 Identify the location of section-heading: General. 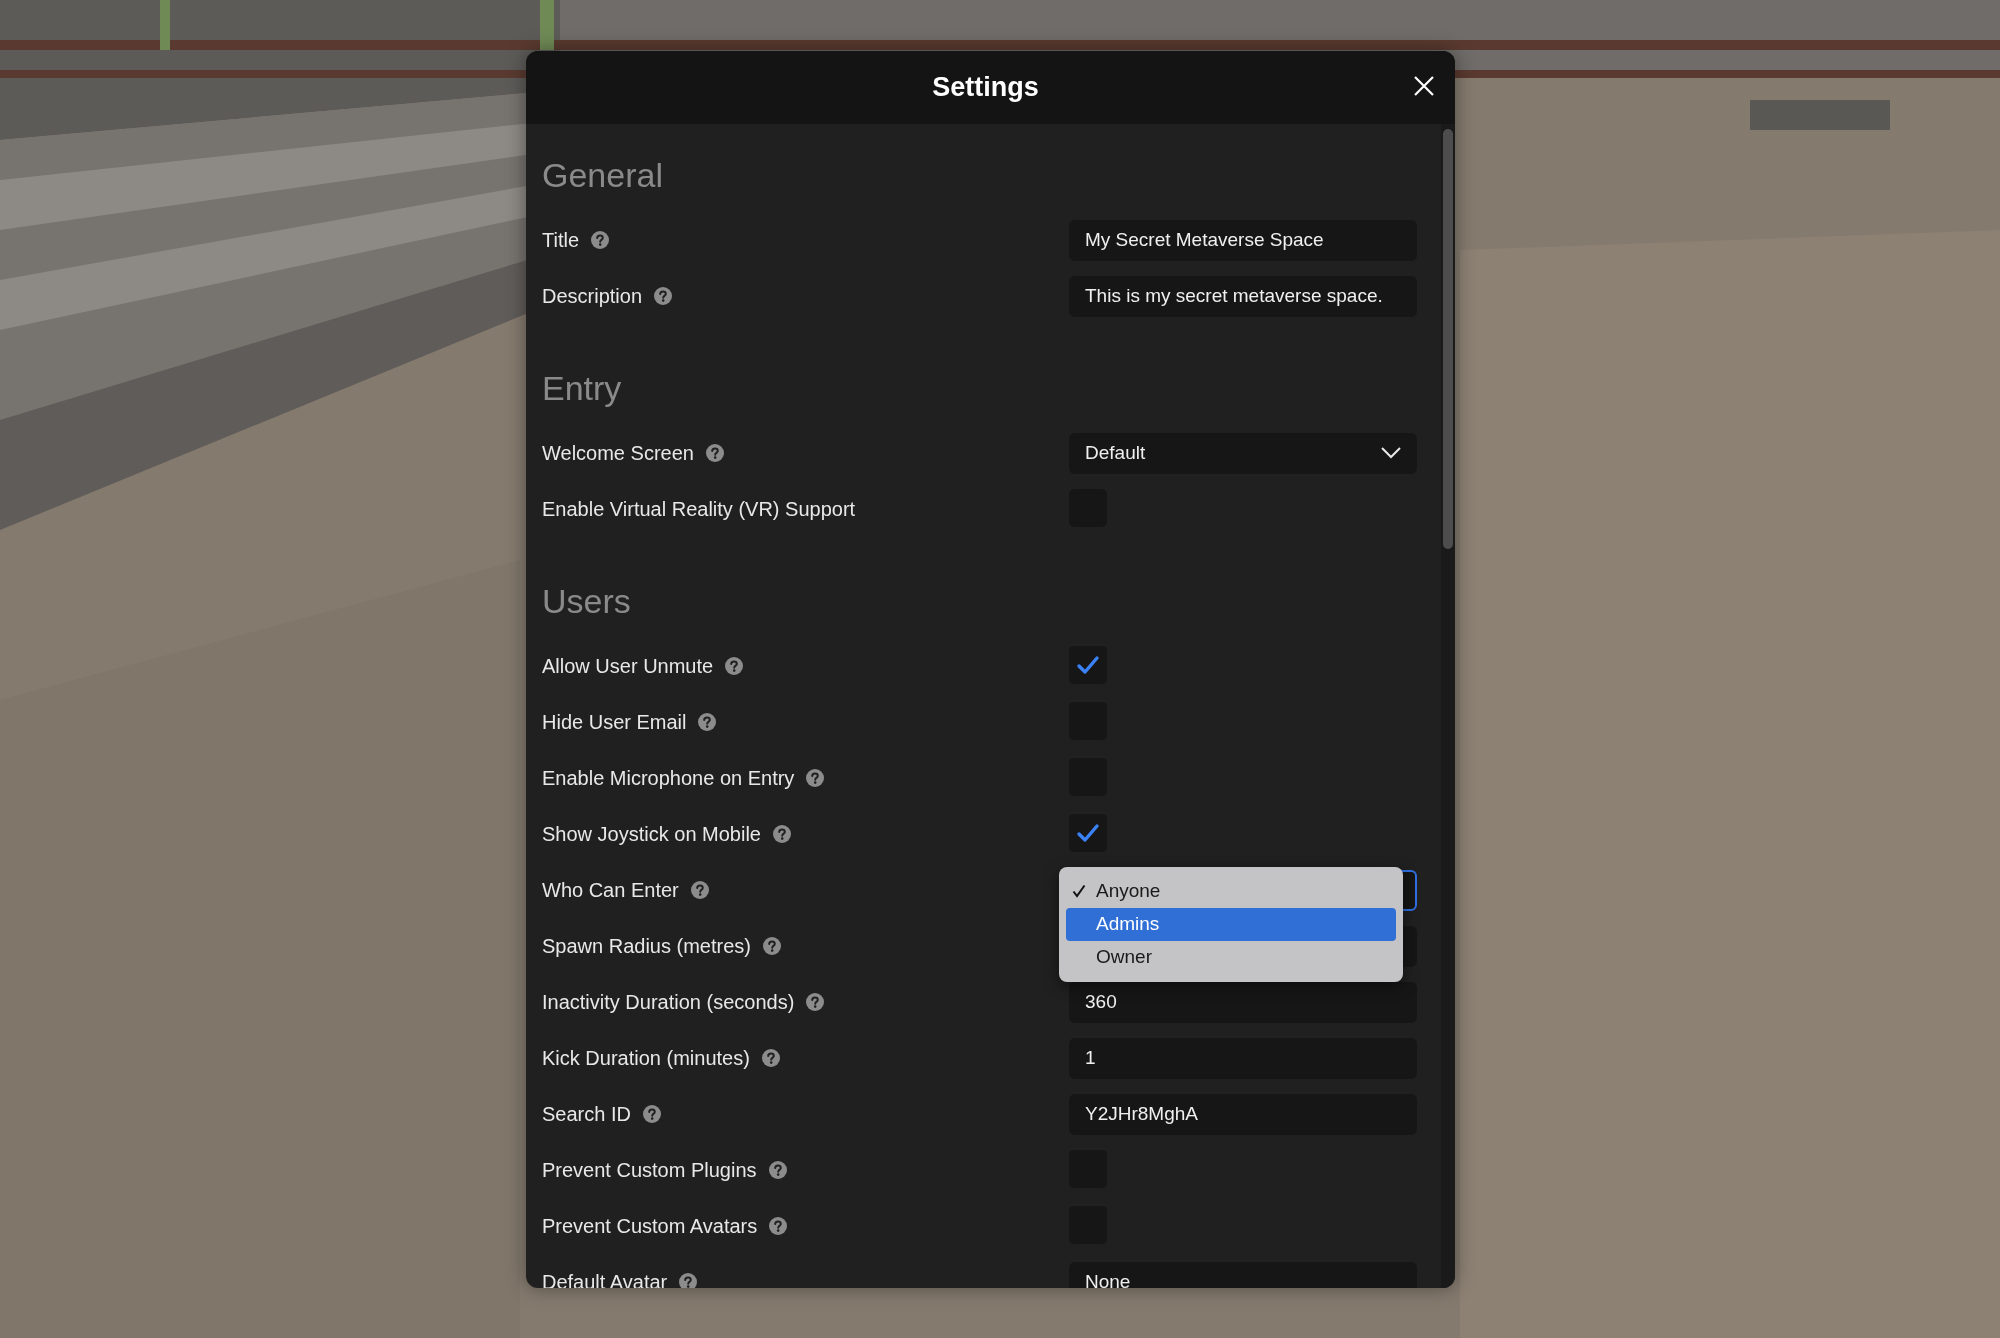
(603, 175).